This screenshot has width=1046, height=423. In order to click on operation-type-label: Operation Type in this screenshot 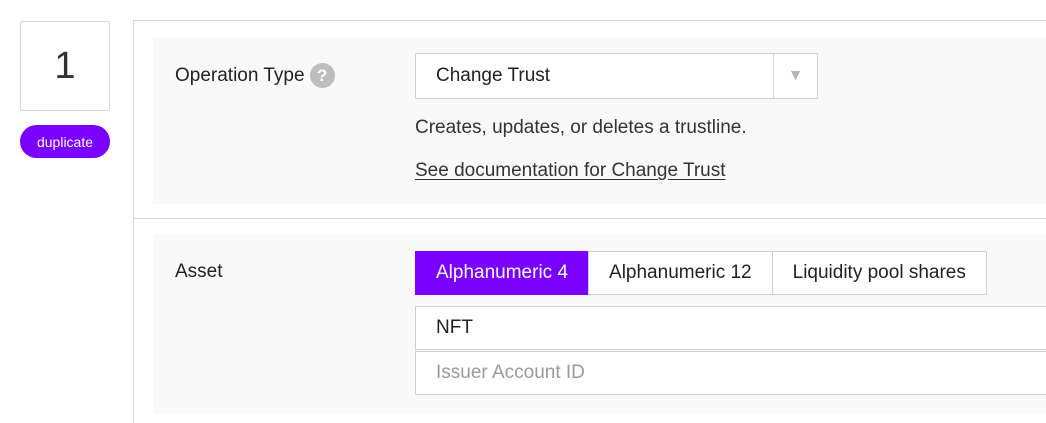, I will do `click(240, 75)`.